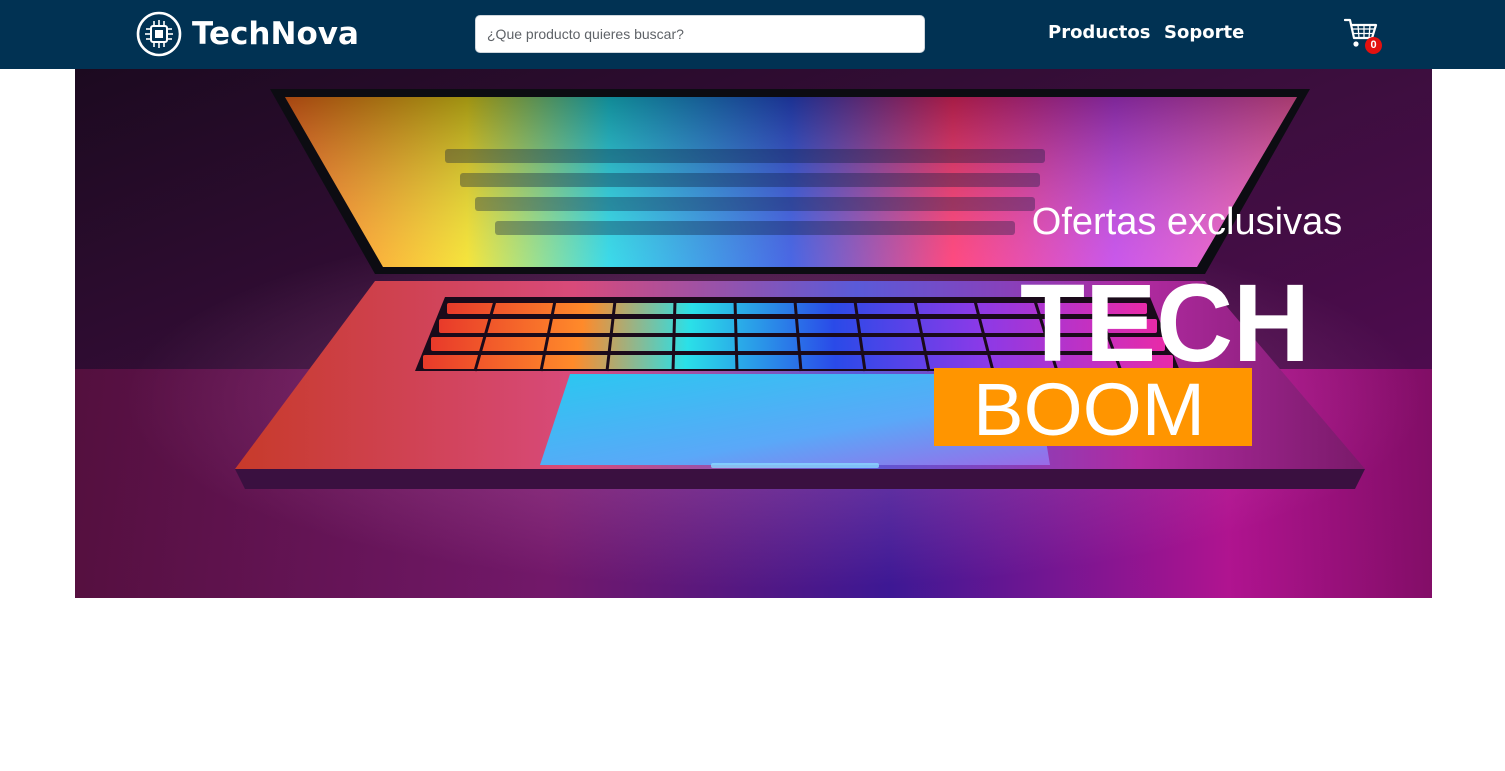 This screenshot has width=1505, height=771. Describe the element at coordinates (1204, 32) in the screenshot. I see `nav-soporte-link: Soporte` at that location.